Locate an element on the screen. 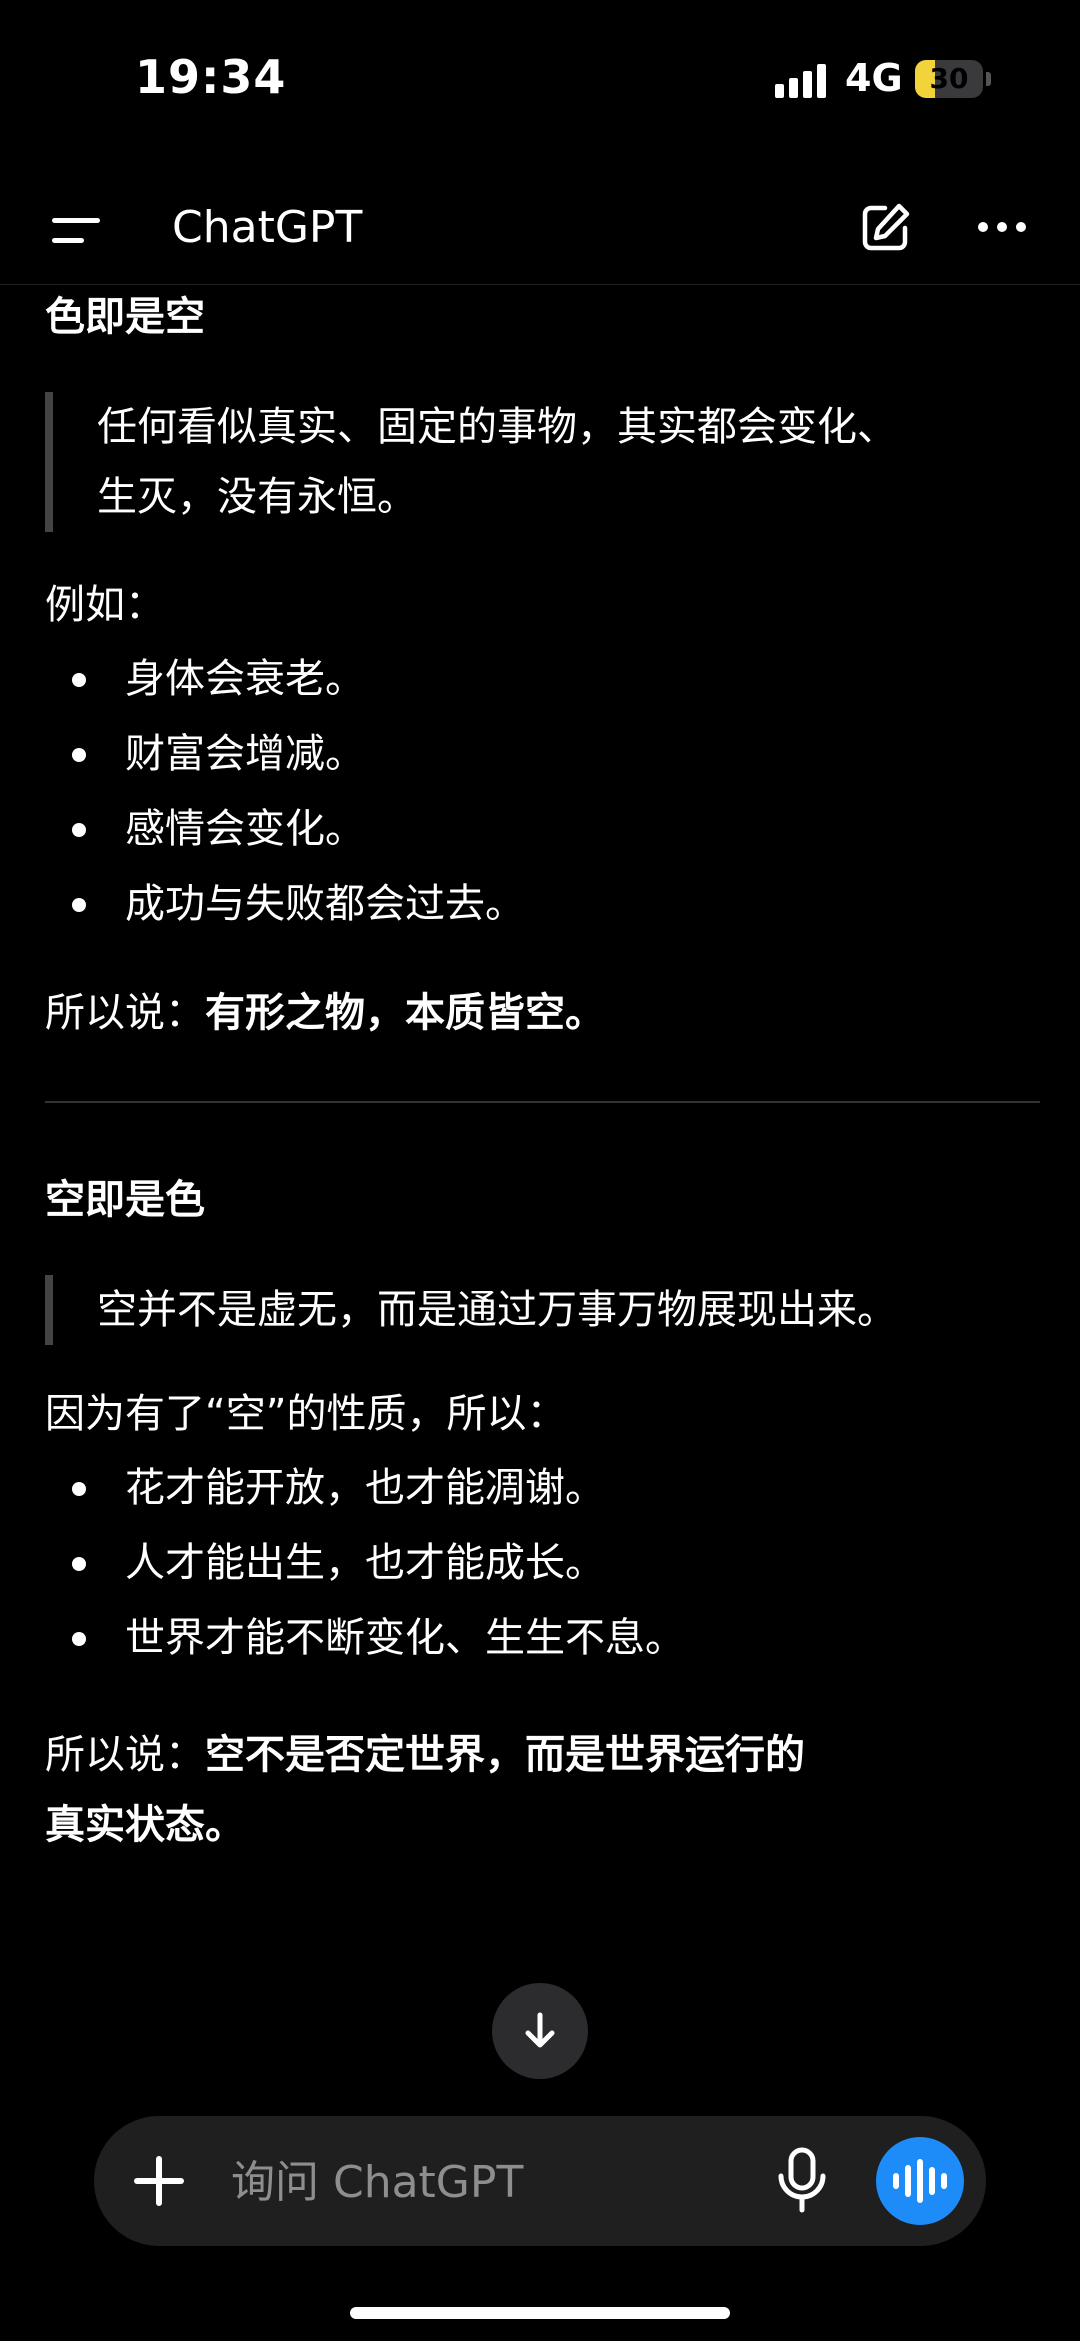 This screenshot has width=1080, height=2341. battery-icon: 30 is located at coordinates (949, 79).